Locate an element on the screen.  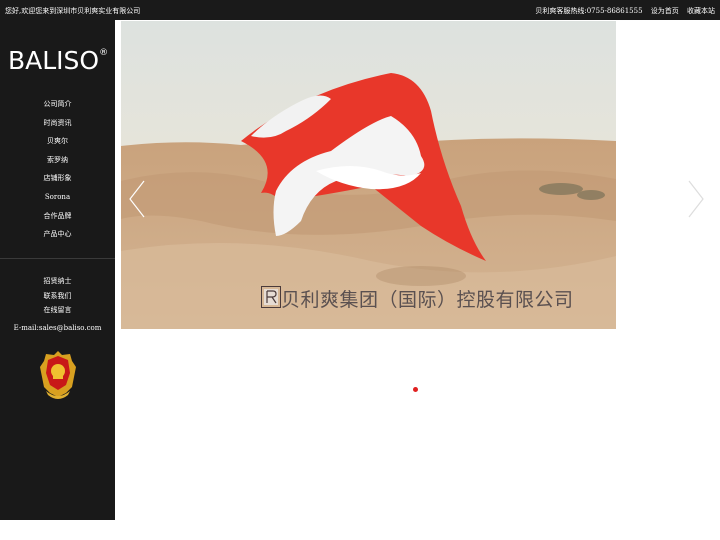
logo-text: BALISO is located at coordinates (54, 60).